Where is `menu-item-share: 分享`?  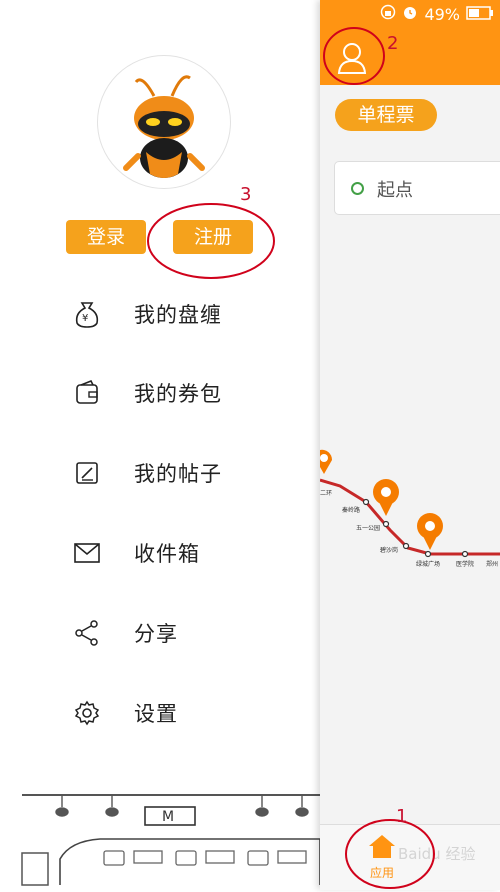 menu-item-share: 分享 is located at coordinates (192, 633).